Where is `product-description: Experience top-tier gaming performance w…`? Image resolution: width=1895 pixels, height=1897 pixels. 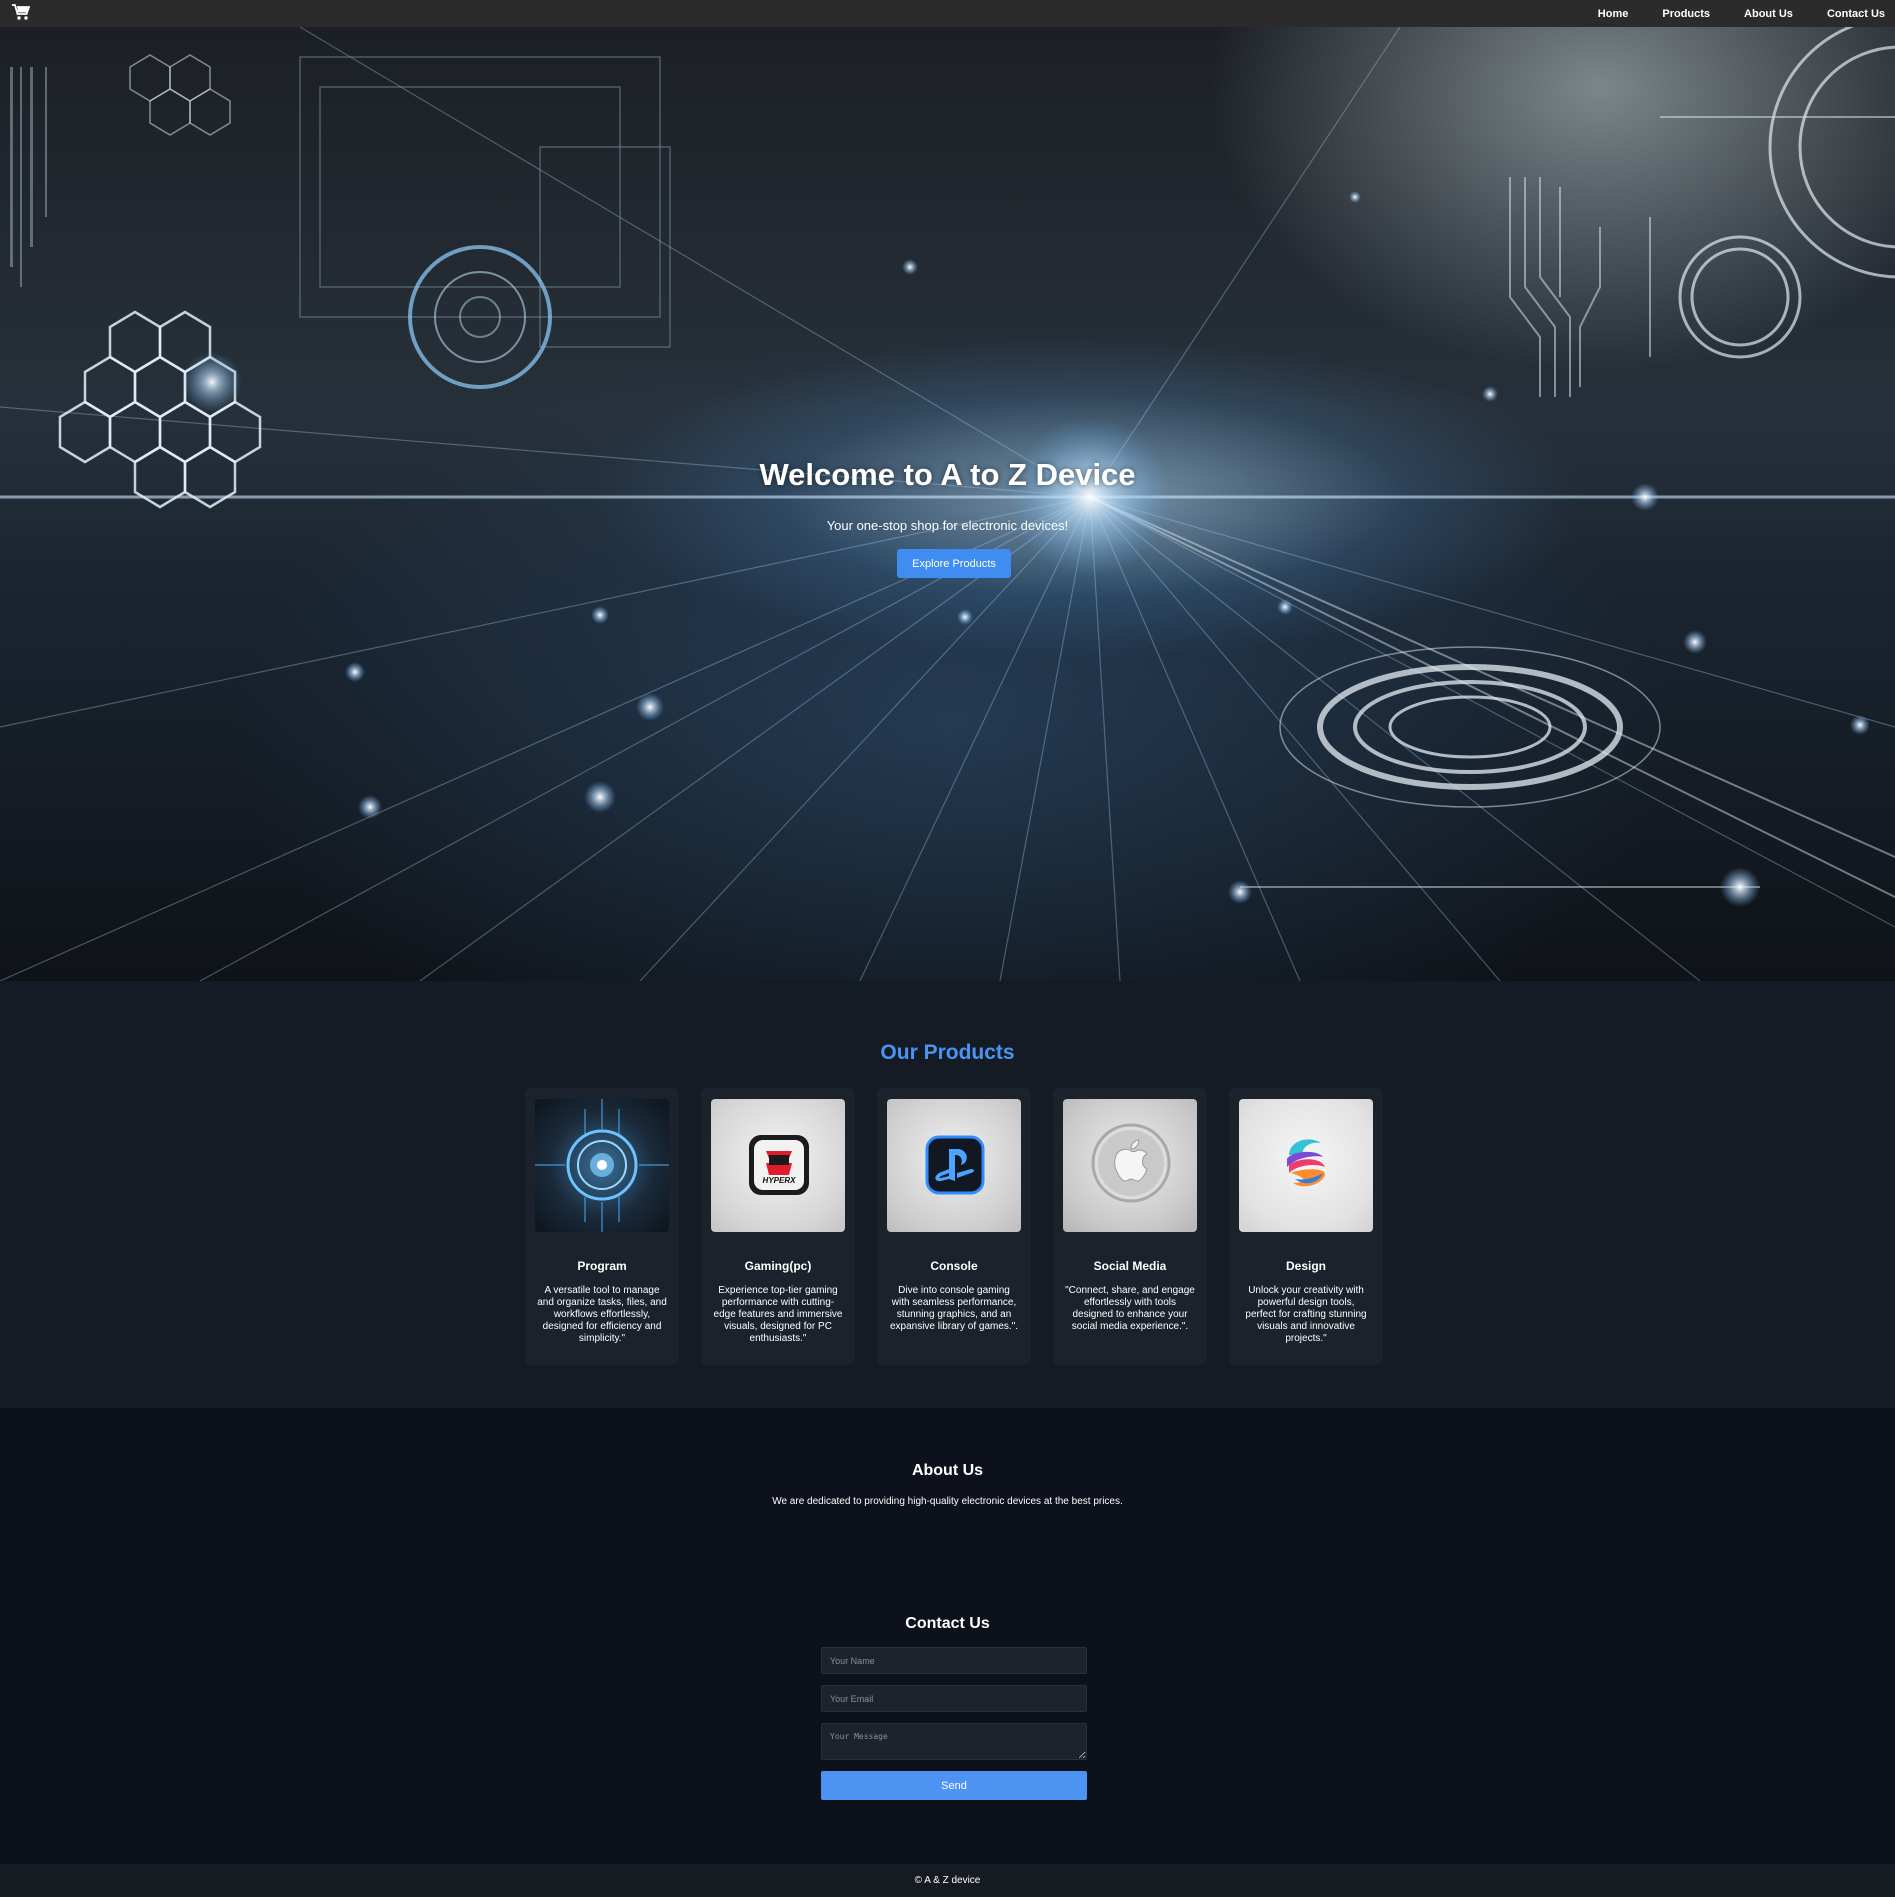
product-description: Experience top-tier gaming performance w… is located at coordinates (778, 1314).